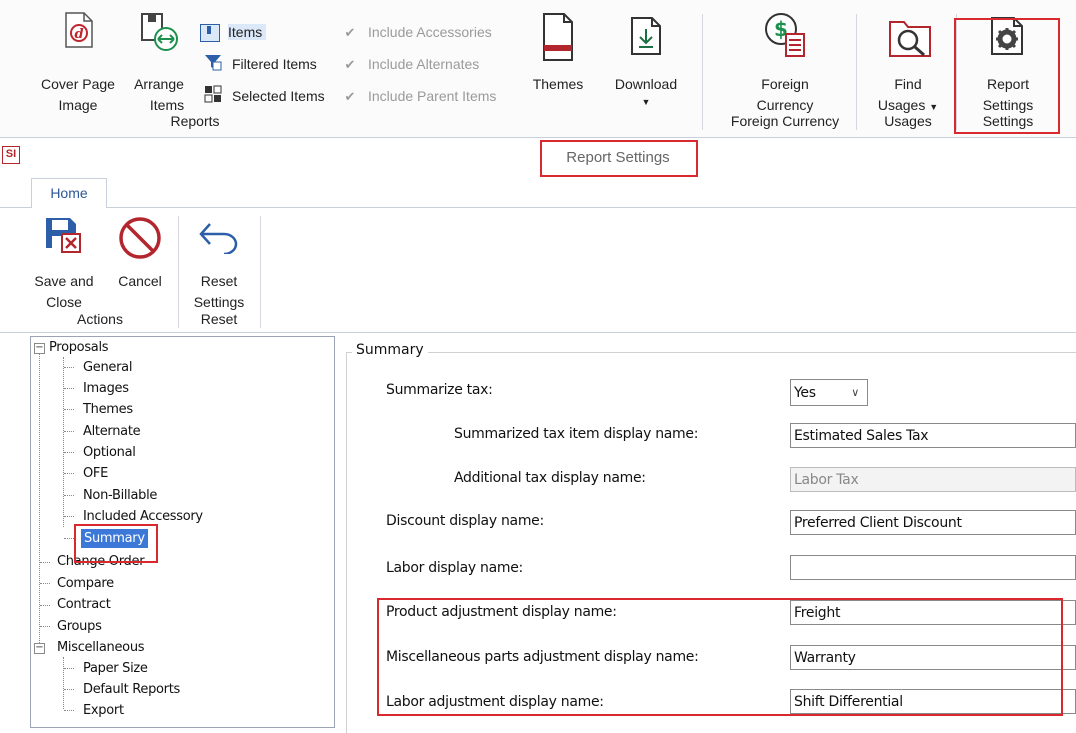  Describe the element at coordinates (829, 392) in the screenshot. I see `summarize-tax-select: Yes ∨` at that location.